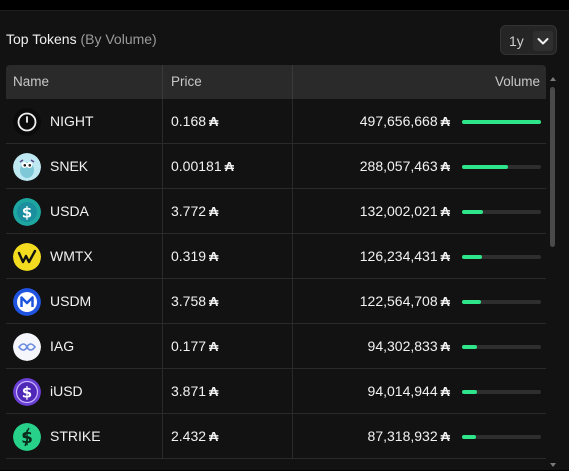 The width and height of the screenshot is (569, 471). What do you see at coordinates (66, 391) in the screenshot?
I see `token-name: iUSD` at bounding box center [66, 391].